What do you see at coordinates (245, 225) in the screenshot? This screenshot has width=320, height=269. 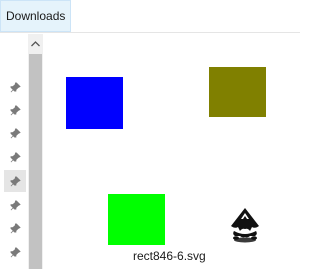 I see `inkscape-icon` at bounding box center [245, 225].